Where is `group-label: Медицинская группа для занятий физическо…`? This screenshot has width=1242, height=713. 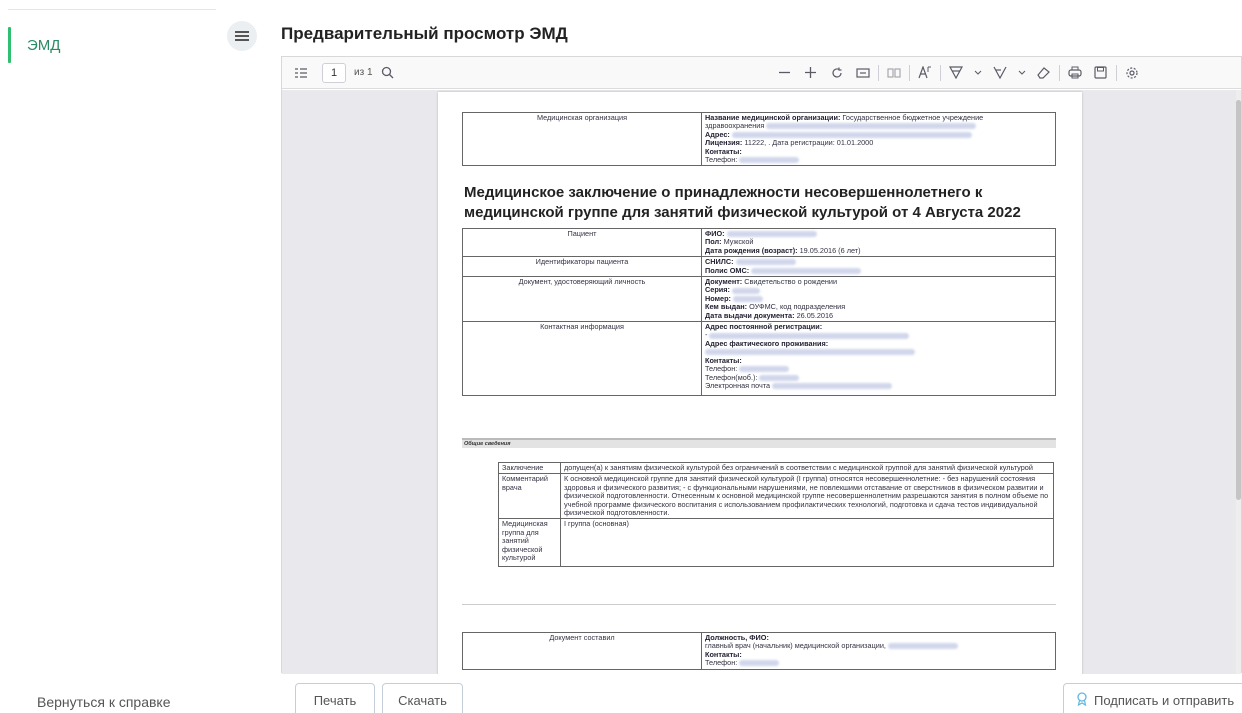
group-label: Медицинская группа для занятий физическо… is located at coordinates (529, 543).